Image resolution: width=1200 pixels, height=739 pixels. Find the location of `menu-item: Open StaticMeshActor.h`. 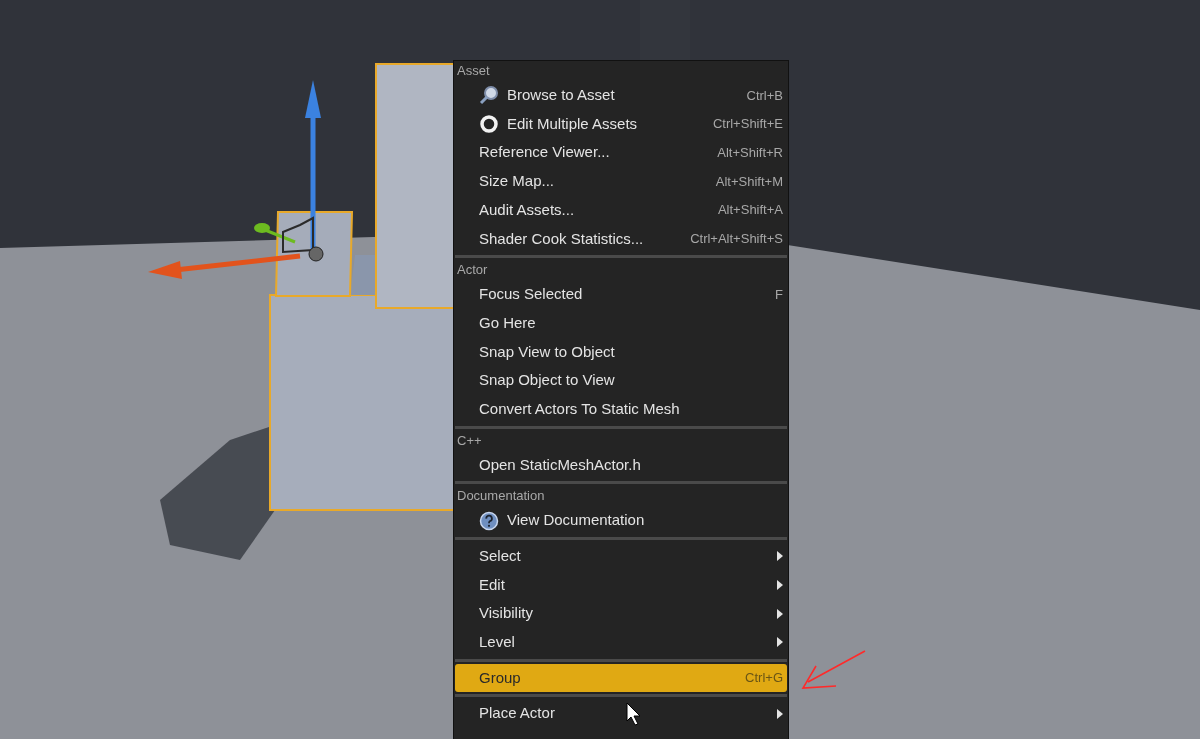

menu-item: Open StaticMeshActor.h is located at coordinates (621, 465).